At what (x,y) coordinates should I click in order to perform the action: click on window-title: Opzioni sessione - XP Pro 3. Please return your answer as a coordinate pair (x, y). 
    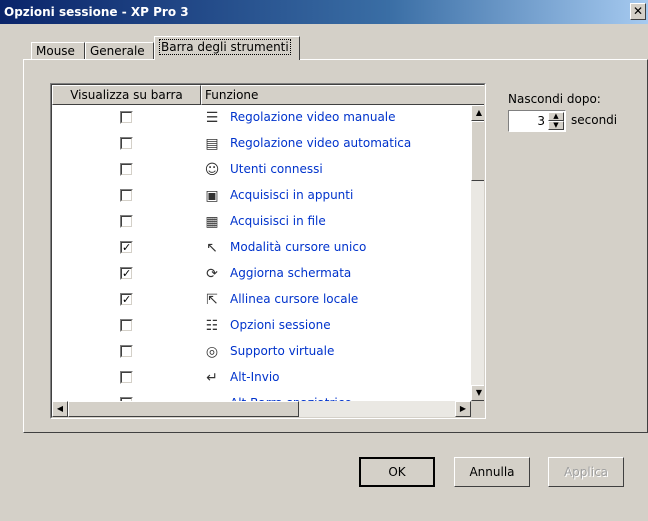
    Looking at the image, I should click on (96, 12).